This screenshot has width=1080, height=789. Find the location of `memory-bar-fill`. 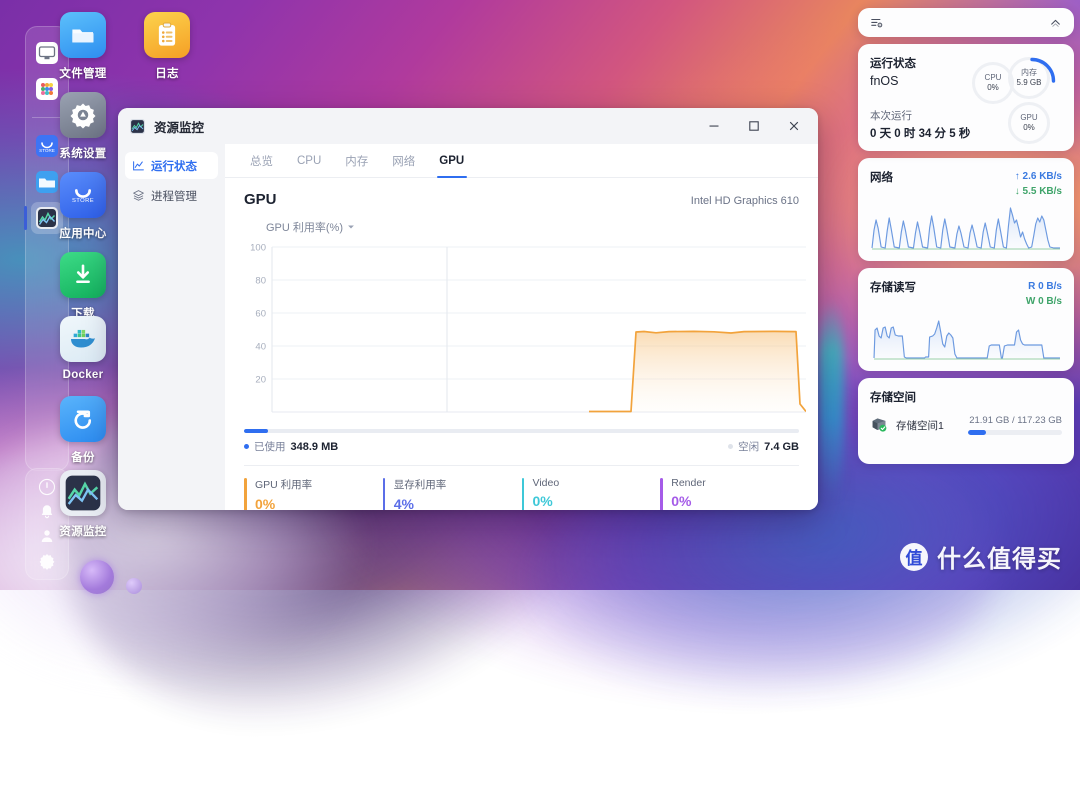

memory-bar-fill is located at coordinates (256, 431).